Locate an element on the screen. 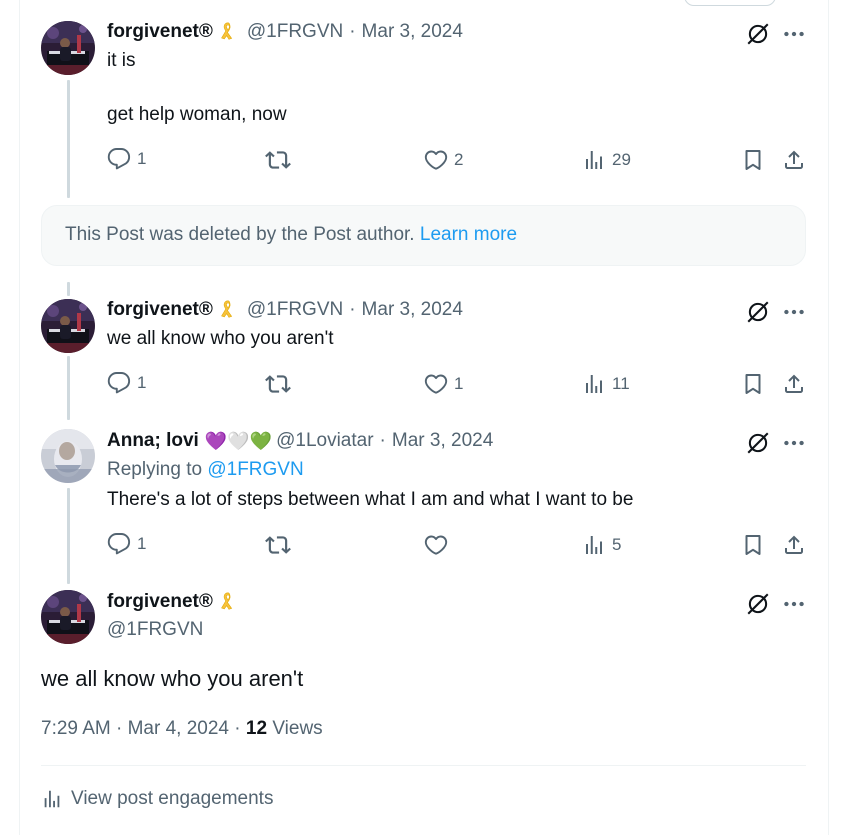 The width and height of the screenshot is (843, 835). post-header: Anna; lovi 💜🤍💚 @1Loviatar · Mar 3, 2024 is located at coordinates (300, 441).